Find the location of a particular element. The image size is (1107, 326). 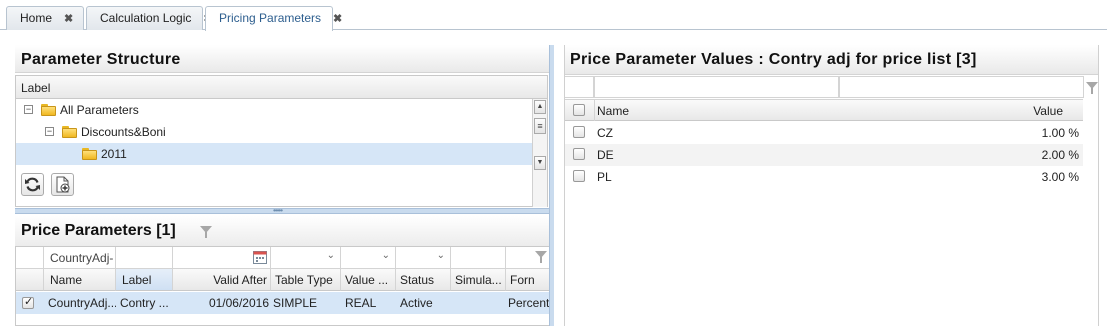

filter-name-input: CountryAdj- is located at coordinates (80, 258).